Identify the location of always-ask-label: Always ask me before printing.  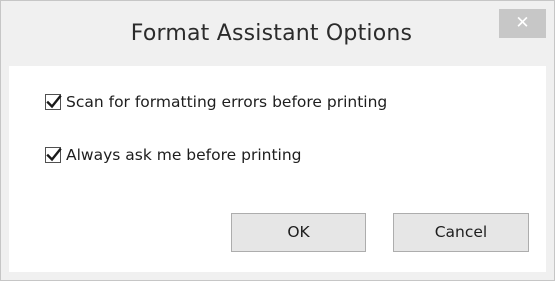
(184, 155).